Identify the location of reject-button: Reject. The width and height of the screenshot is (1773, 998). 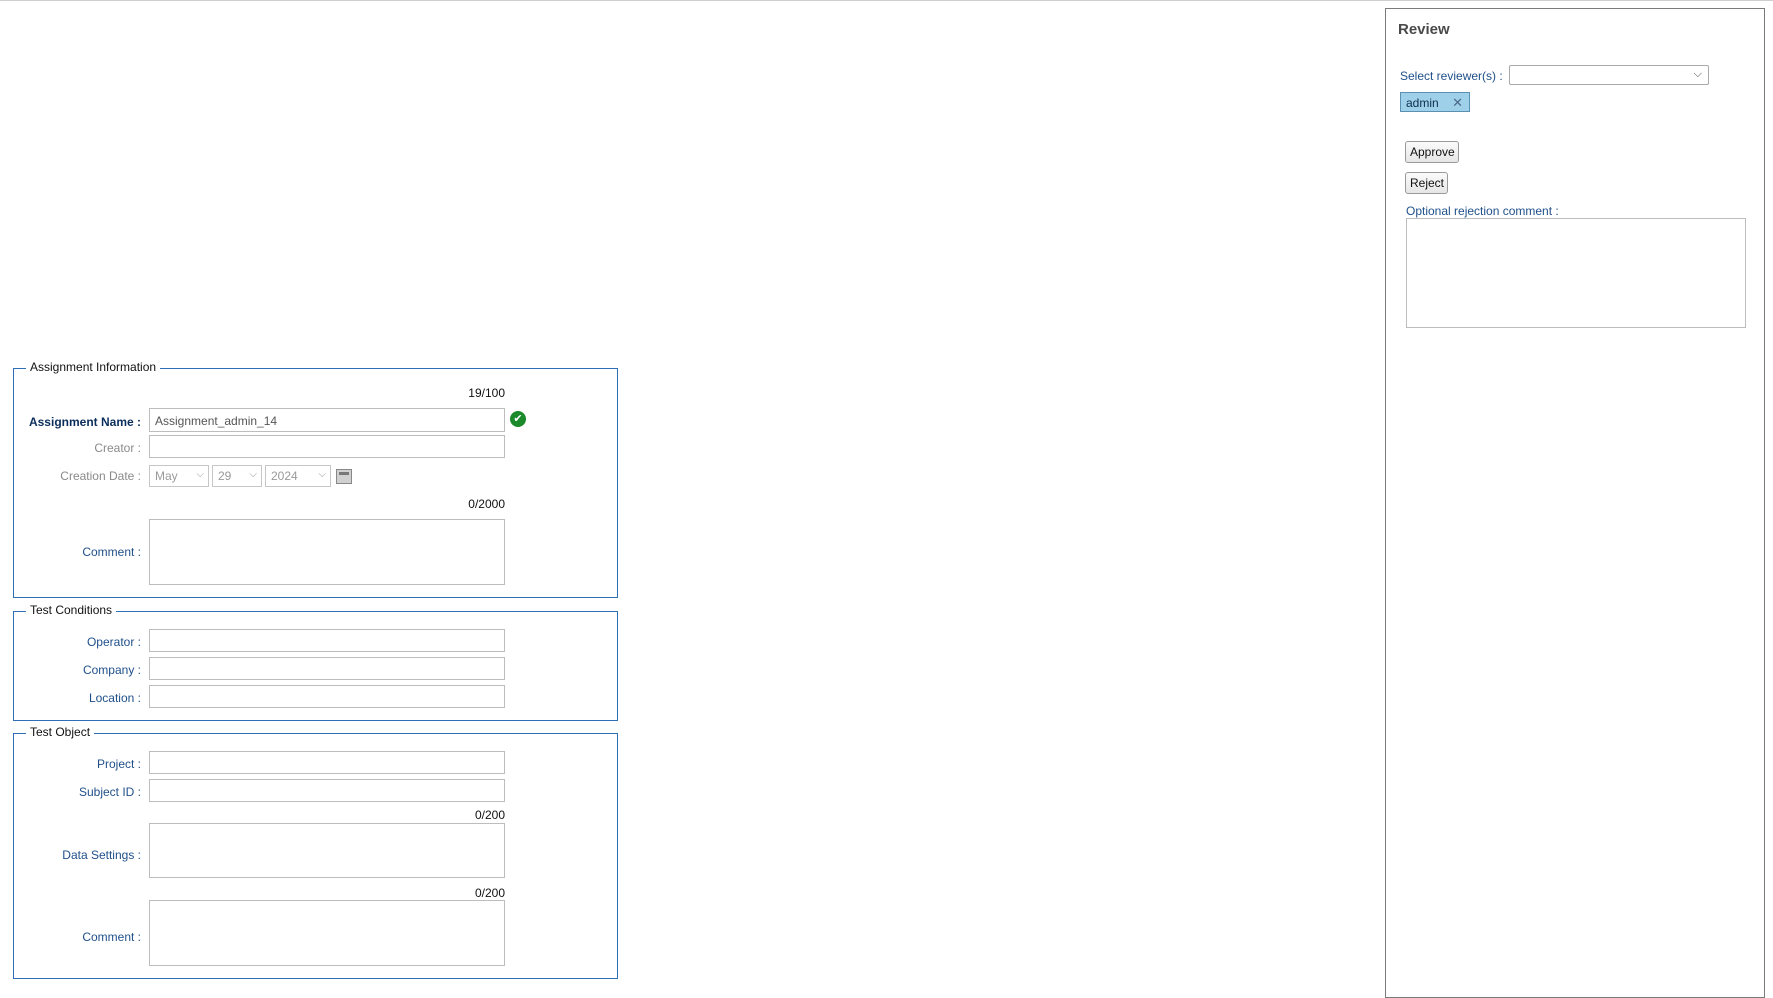
(1426, 183).